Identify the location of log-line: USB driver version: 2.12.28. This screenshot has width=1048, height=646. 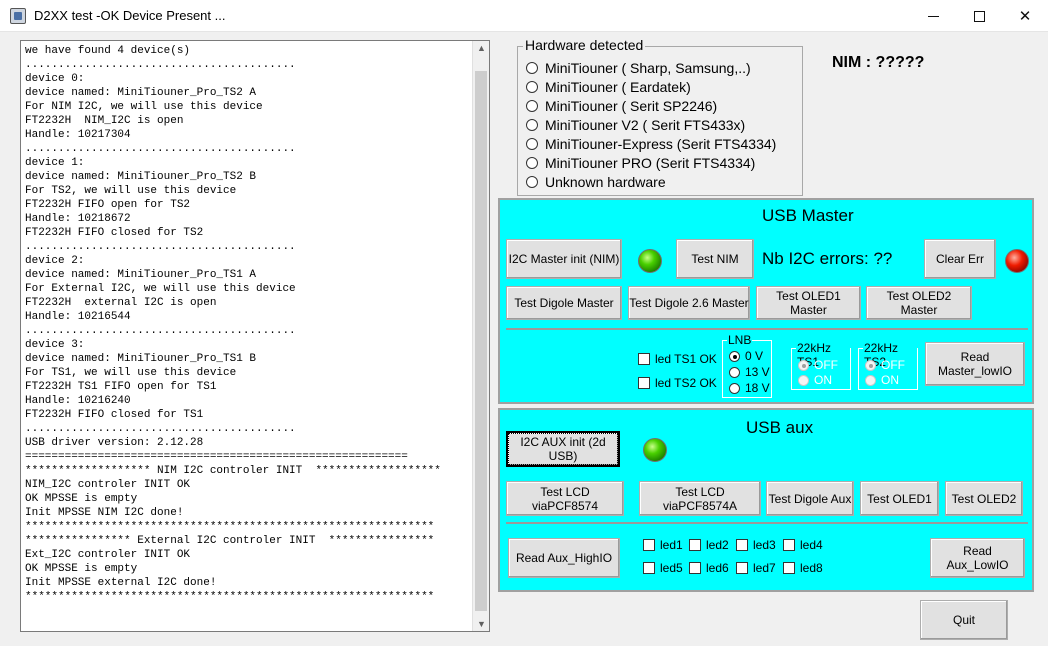
(114, 443).